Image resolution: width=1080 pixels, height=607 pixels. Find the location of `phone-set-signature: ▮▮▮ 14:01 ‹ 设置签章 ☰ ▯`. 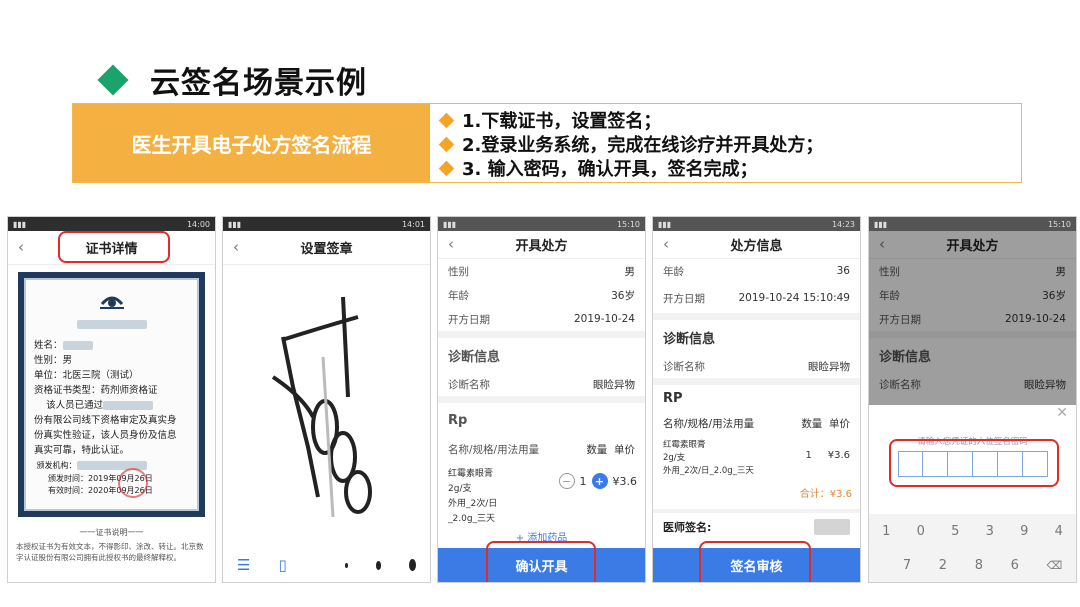

phone-set-signature: ▮▮▮ 14:01 ‹ 设置签章 ☰ ▯ is located at coordinates (326, 399).